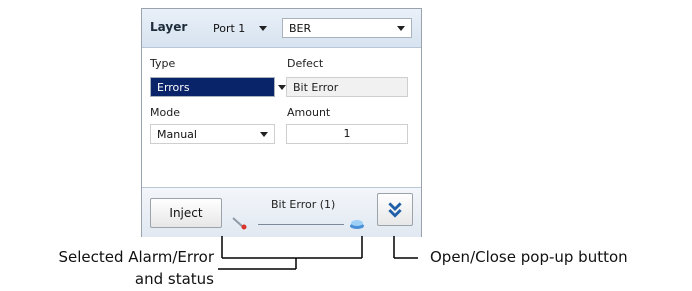 The width and height of the screenshot is (692, 291). I want to click on popup-button-callout: Open/Close pop-up button, so click(529, 257).